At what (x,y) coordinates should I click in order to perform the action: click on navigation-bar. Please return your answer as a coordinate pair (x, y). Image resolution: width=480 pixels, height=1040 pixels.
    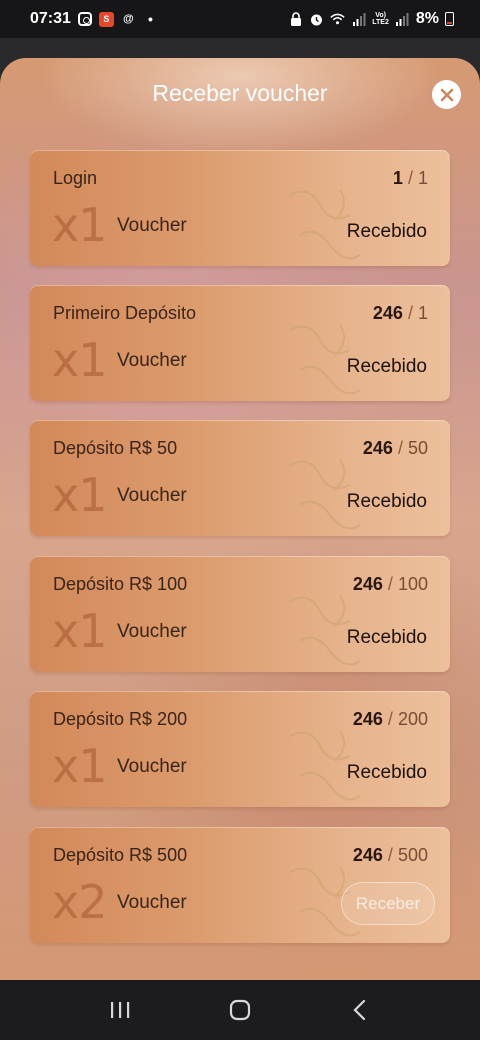
    Looking at the image, I should click on (240, 1010).